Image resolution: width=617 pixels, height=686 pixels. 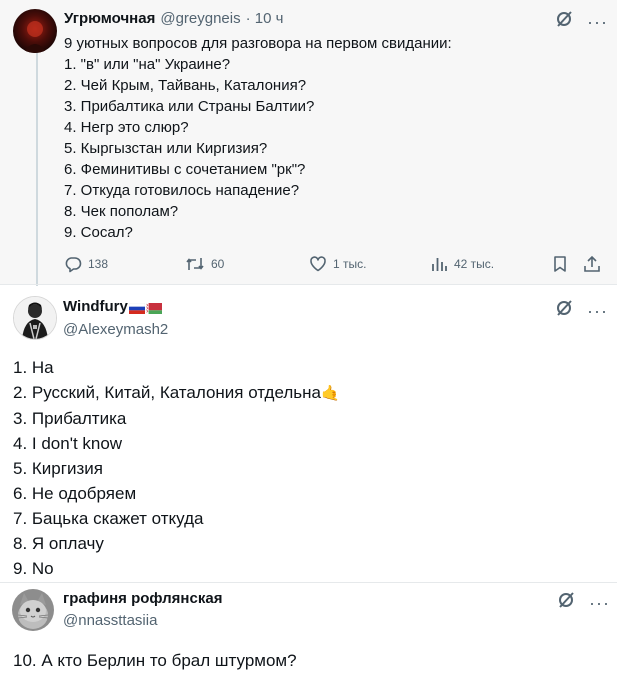 What do you see at coordinates (115, 329) in the screenshot?
I see `author-handle: @Alexeymash2` at bounding box center [115, 329].